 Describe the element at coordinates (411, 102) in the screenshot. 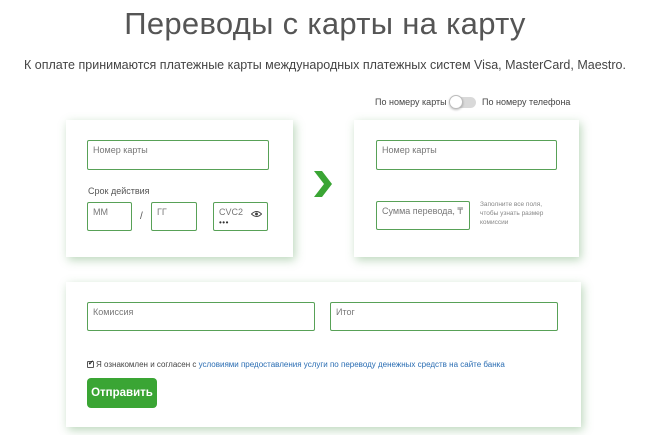

I see `toggle-label-card: По номеру карты` at that location.